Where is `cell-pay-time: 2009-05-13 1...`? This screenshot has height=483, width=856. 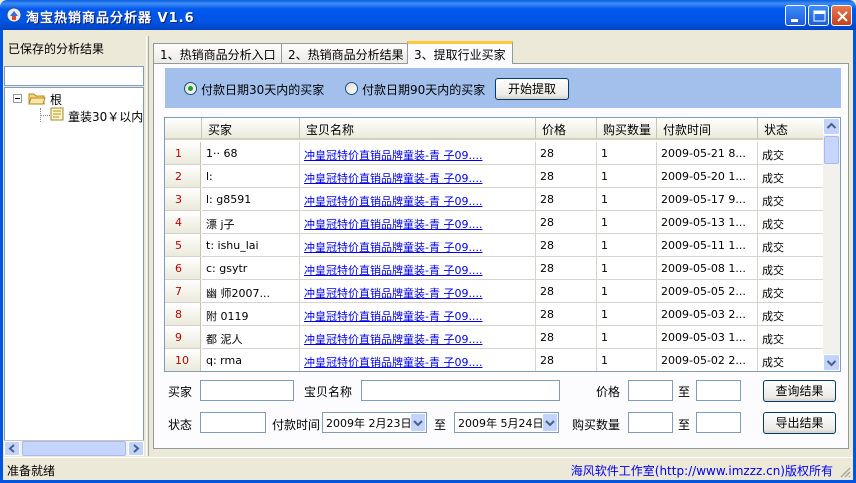
cell-pay-time: 2009-05-13 1... is located at coordinates (707, 222).